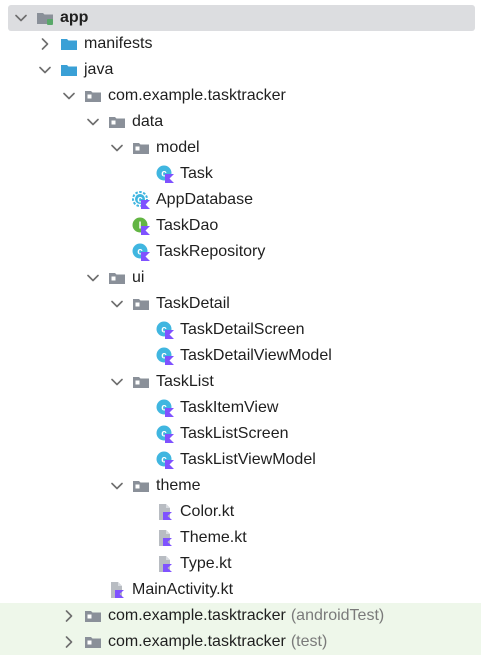  I want to click on tree-item-name: MainActivity.kt, so click(183, 589).